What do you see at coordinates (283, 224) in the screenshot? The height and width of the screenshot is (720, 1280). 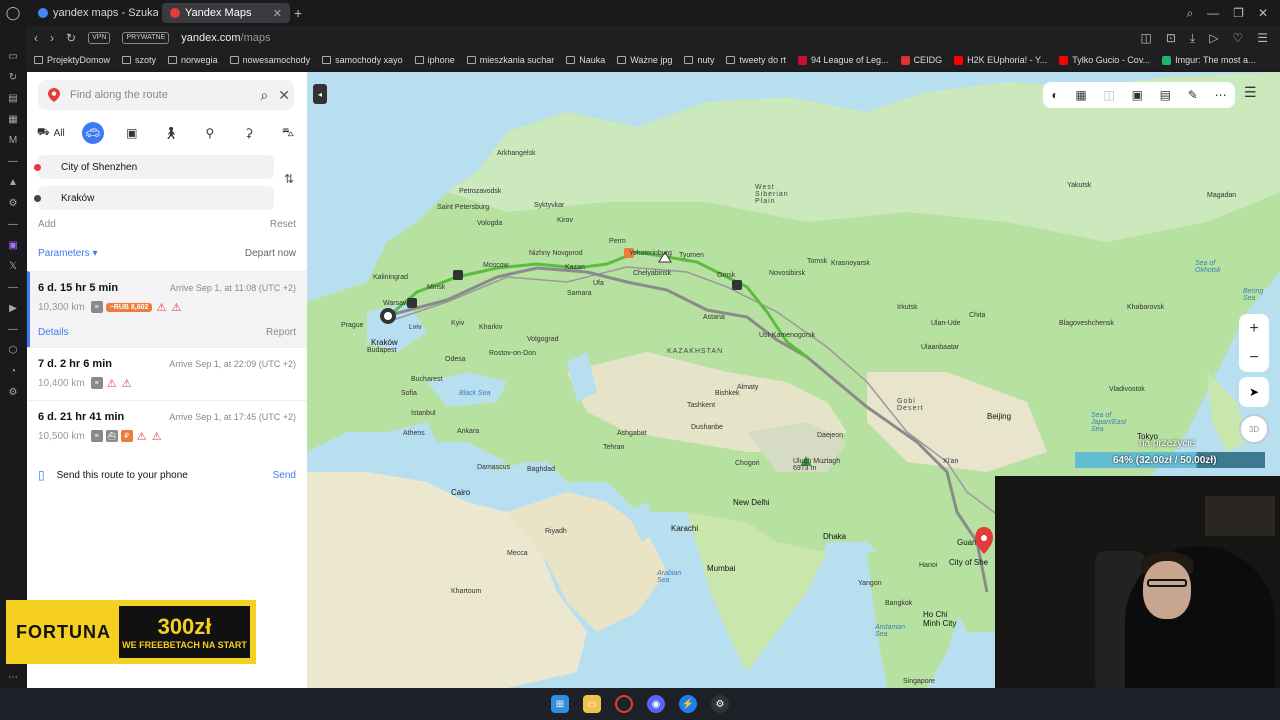 I see `reset-button: Reset` at bounding box center [283, 224].